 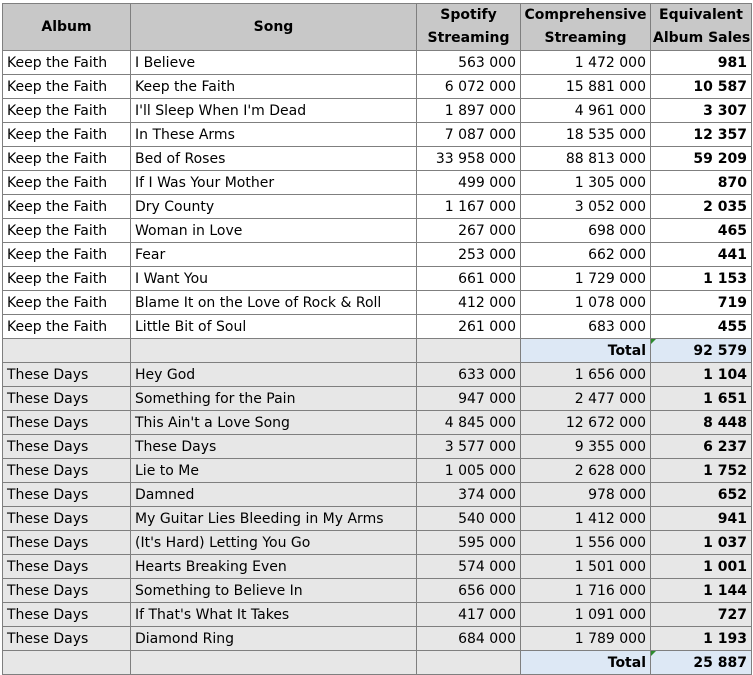 I want to click on header-comprehensive: Comprehensive Streaming, so click(x=585, y=27).